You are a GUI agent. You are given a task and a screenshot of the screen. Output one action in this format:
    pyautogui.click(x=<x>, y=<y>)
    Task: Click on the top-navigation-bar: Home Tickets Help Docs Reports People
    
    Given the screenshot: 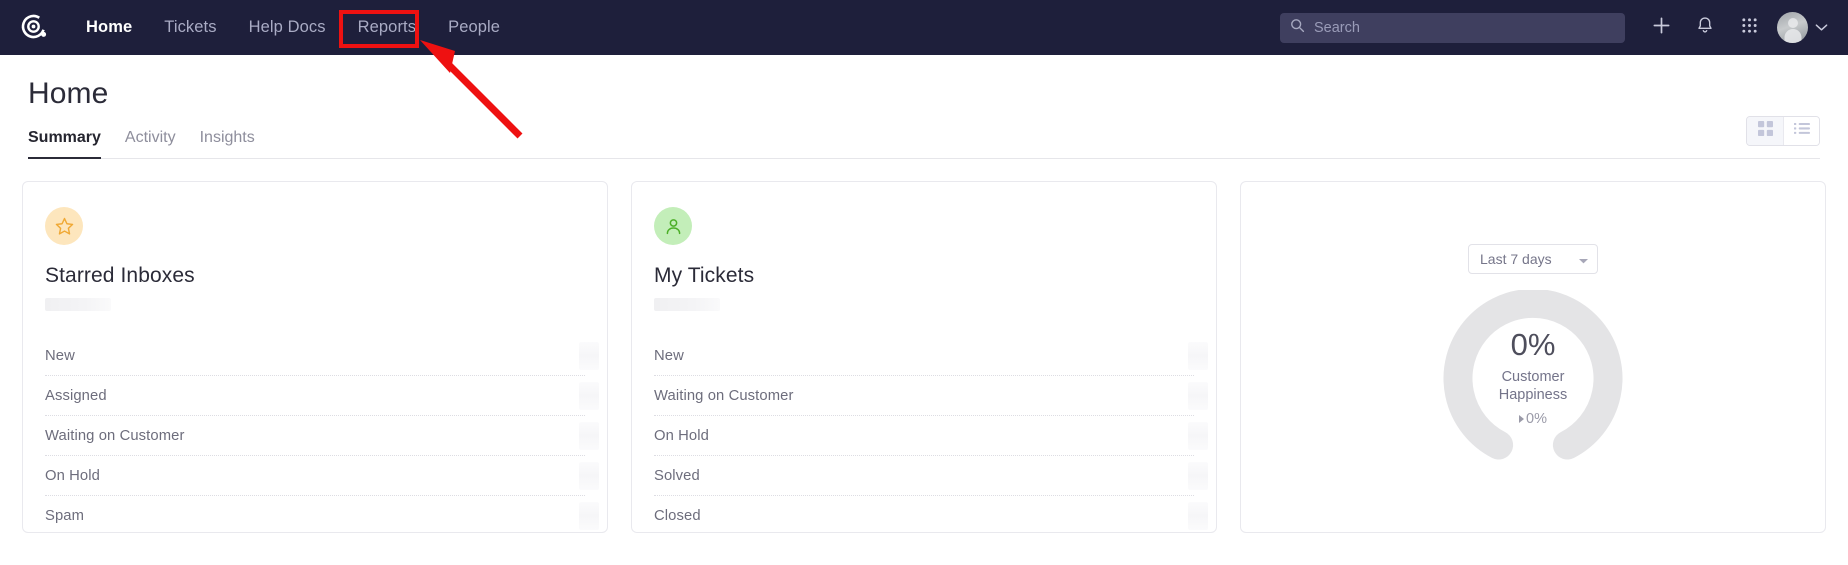 What is the action you would take?
    pyautogui.click(x=924, y=27)
    